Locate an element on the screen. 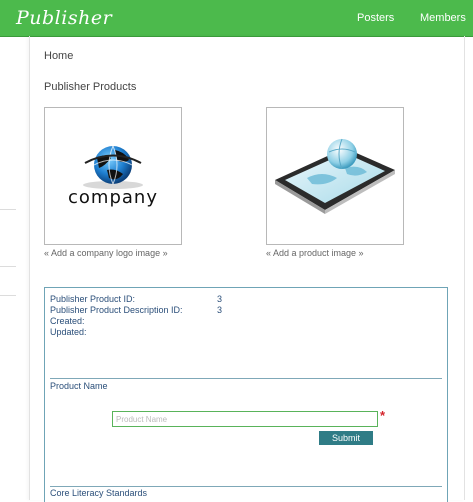  brand-logo: Publisher is located at coordinates (64, 18).